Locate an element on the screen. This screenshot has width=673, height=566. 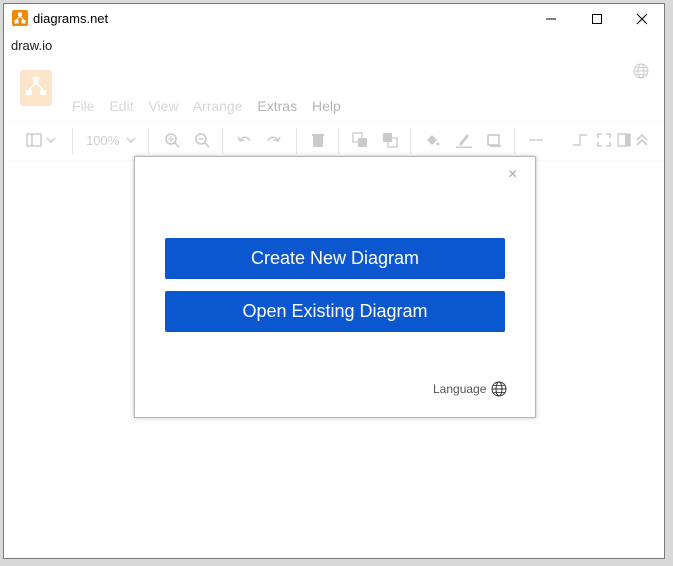
menu-bar: File Edit View Arrange Extras Help is located at coordinates (212, 106).